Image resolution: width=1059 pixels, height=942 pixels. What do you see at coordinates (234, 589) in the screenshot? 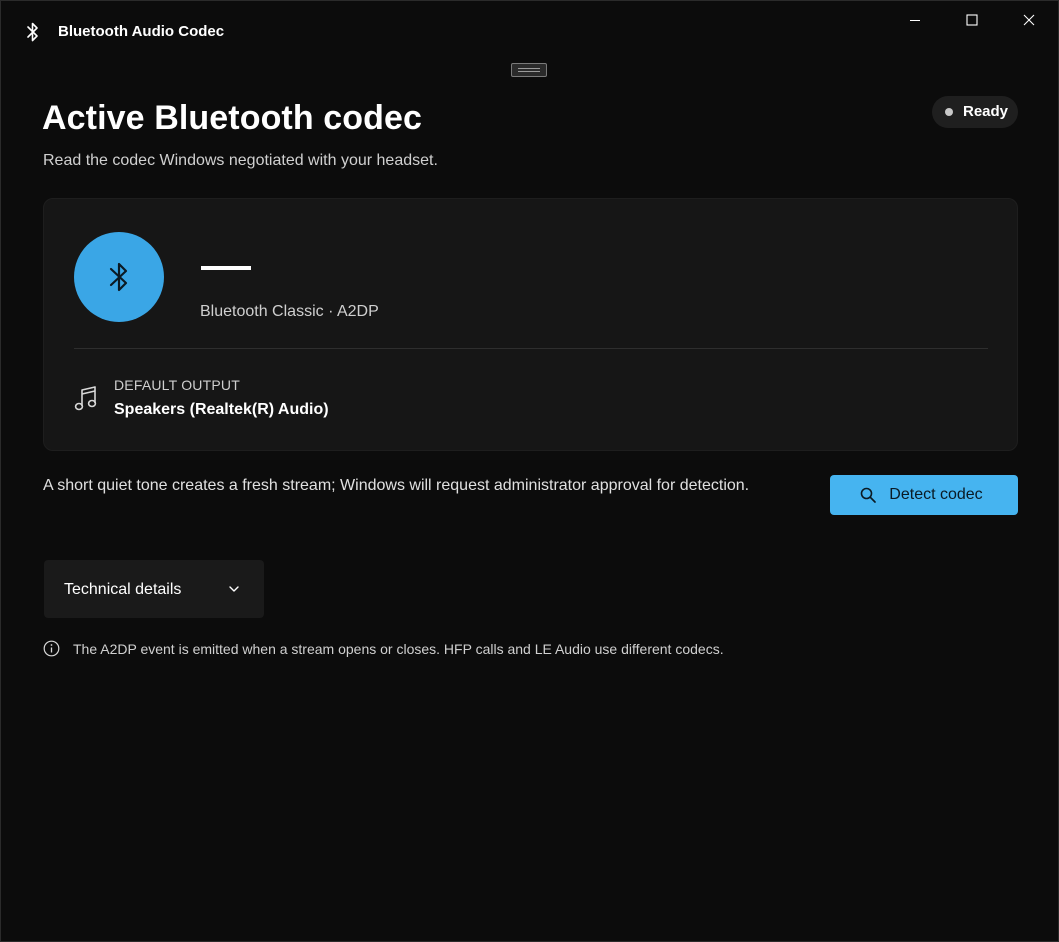
I see `chevron-down-icon` at bounding box center [234, 589].